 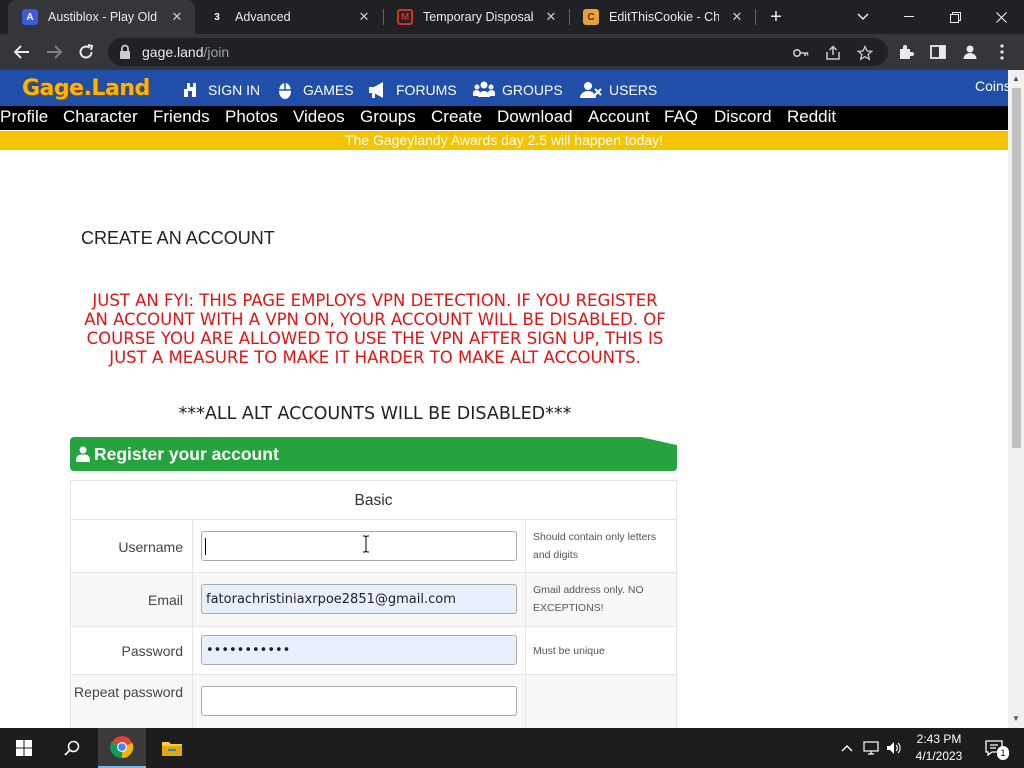 What do you see at coordinates (426, 90) in the screenshot?
I see `nav-forums-label: FORUMS` at bounding box center [426, 90].